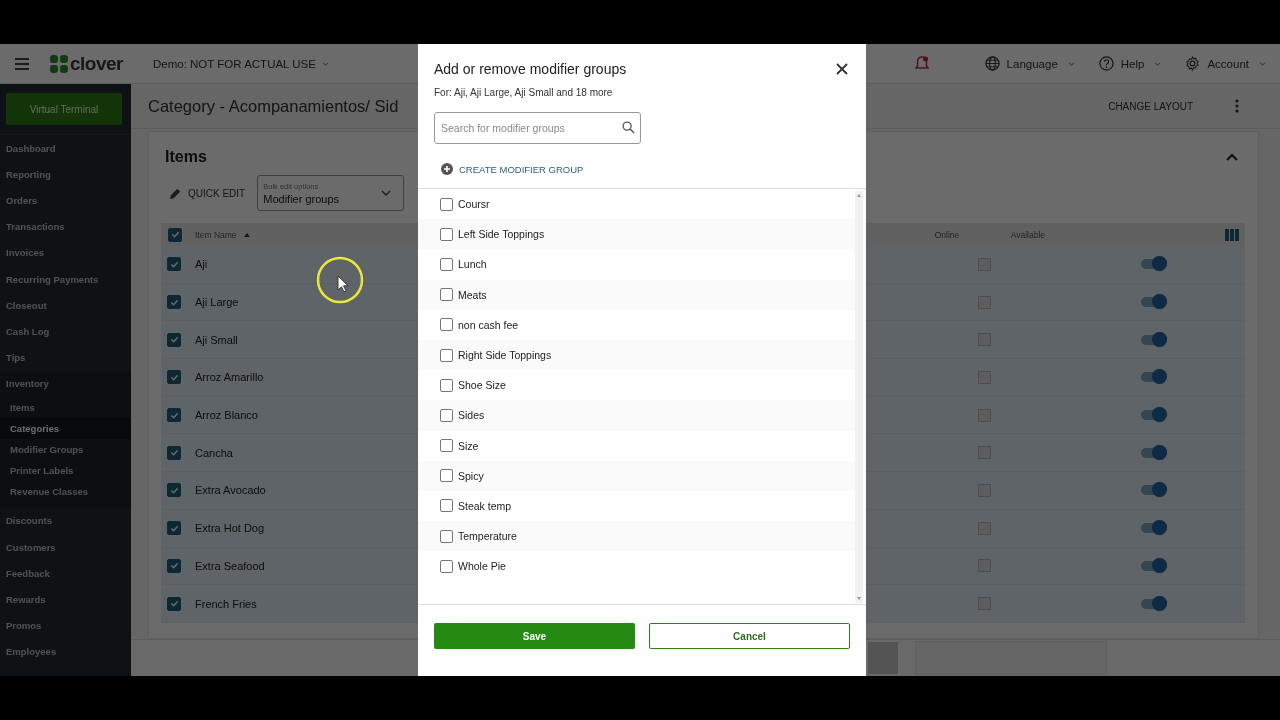 This screenshot has height=720, width=1280. Describe the element at coordinates (230, 565) in the screenshot. I see `item-name: Extra Seafood` at that location.